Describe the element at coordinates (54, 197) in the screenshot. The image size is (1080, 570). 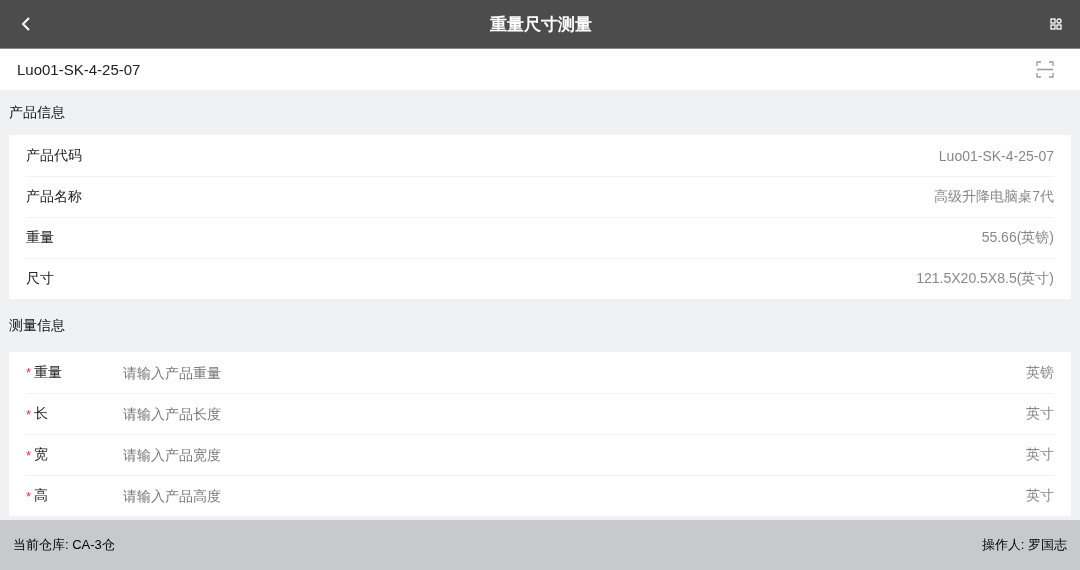
I see `row-label: 产品名称` at that location.